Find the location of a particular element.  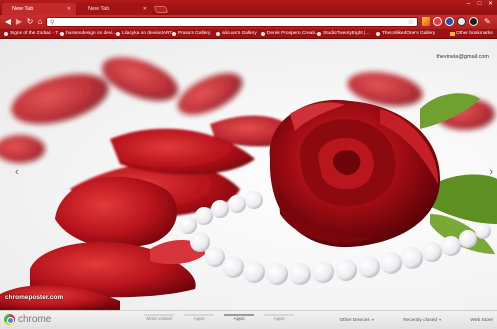

chrome-logo: chrome is located at coordinates (27, 319).